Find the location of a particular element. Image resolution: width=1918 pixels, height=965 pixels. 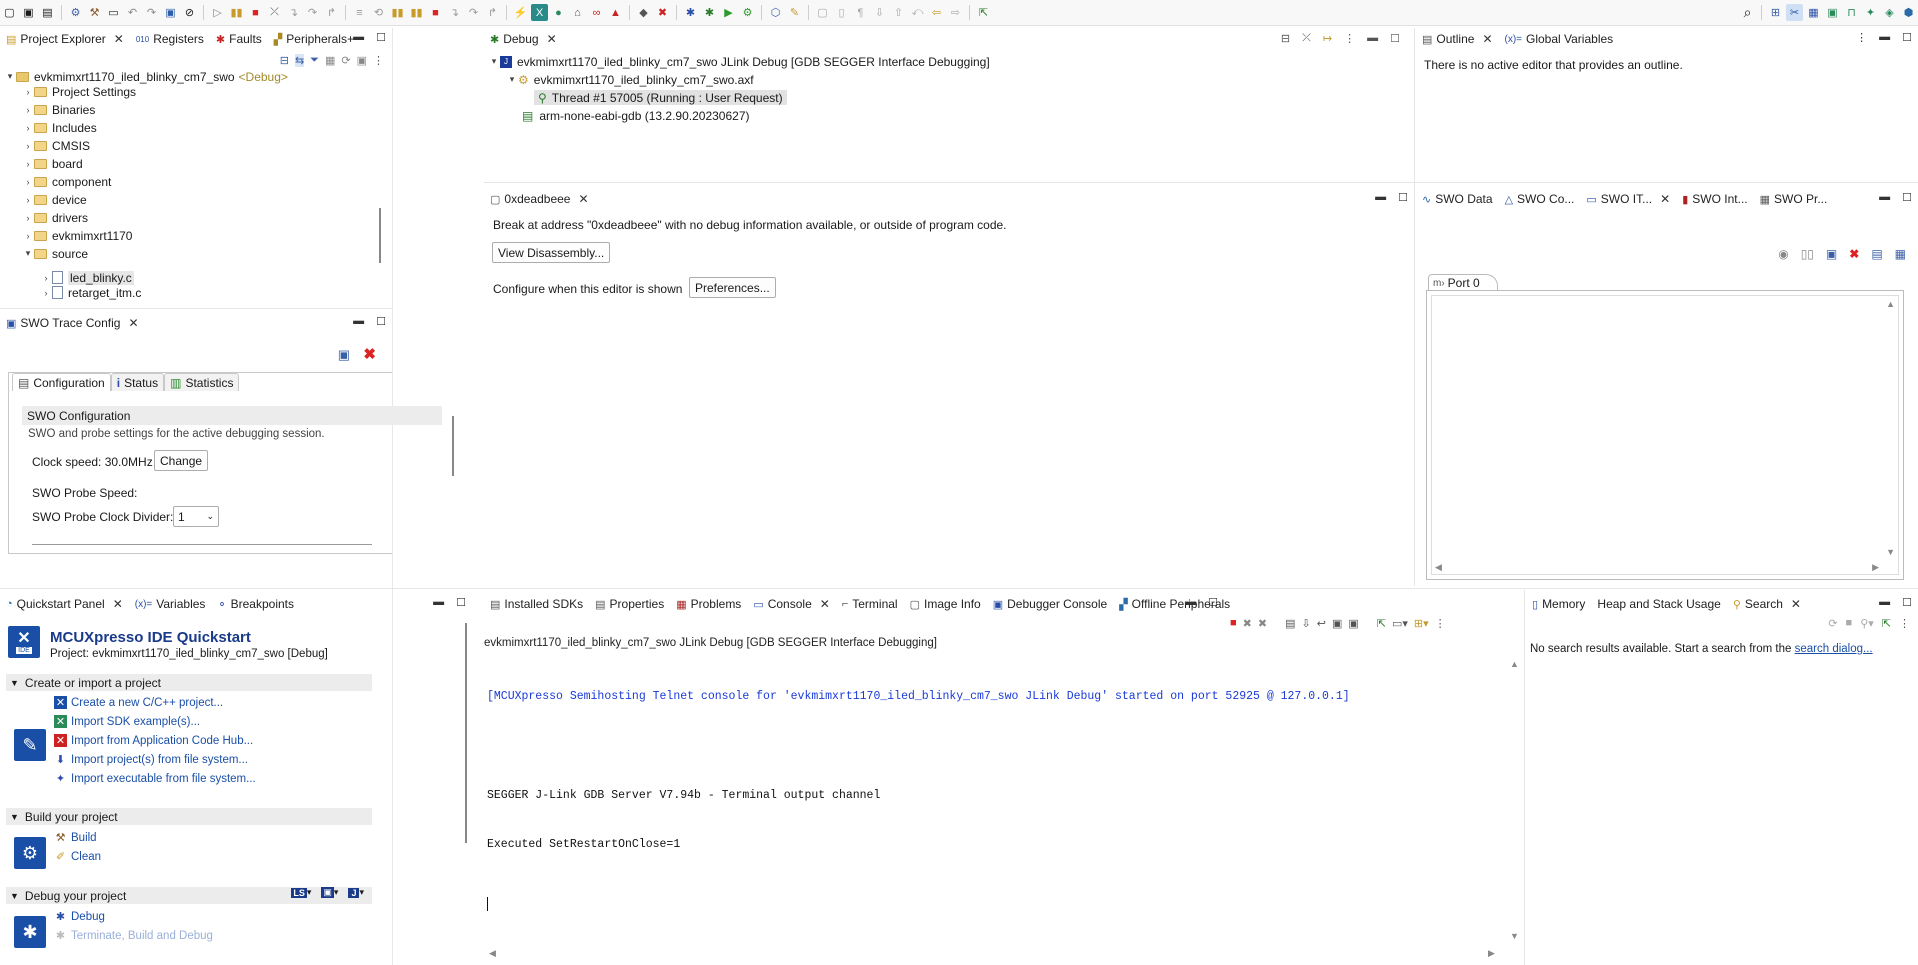

subtab-statistics: ▥ Statistics is located at coordinates (202, 382).